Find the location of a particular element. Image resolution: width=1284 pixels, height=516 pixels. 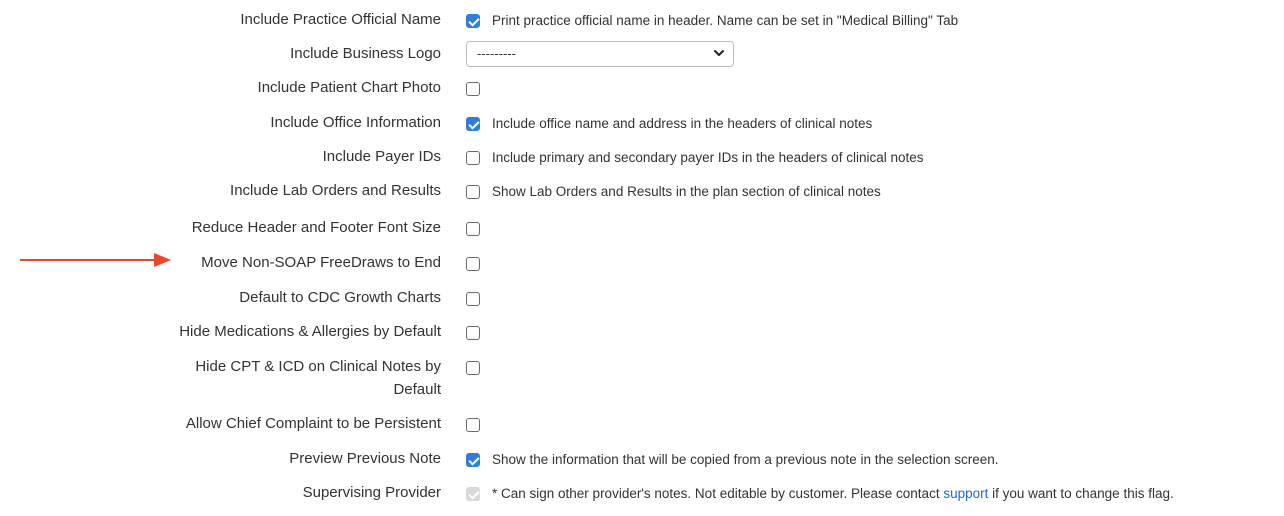

checkbox-supervising-provider is located at coordinates (473, 494).